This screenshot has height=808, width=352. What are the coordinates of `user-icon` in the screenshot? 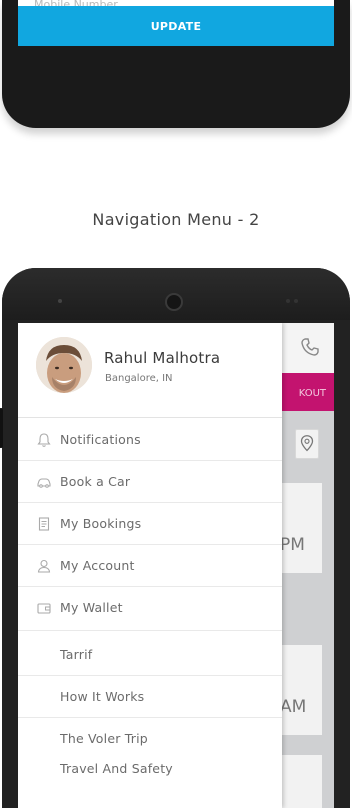 It's located at (44, 566).